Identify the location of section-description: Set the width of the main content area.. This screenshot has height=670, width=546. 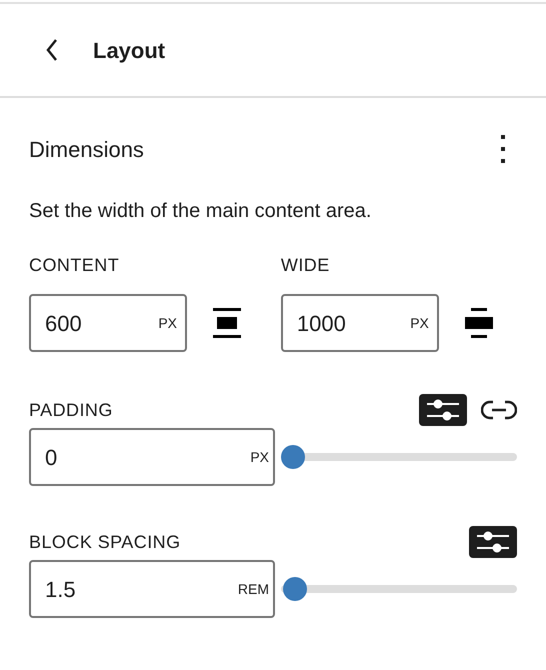
(200, 211).